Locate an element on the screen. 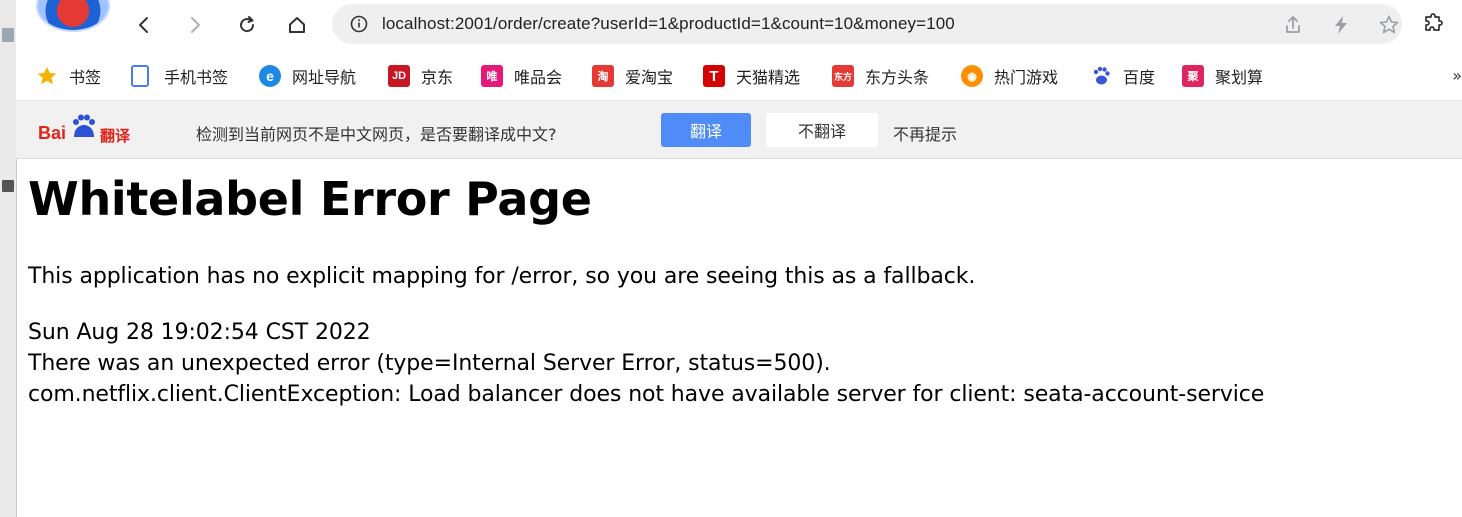 Image resolution: width=1462 pixels, height=517 pixels. bookmark-item-games: ◉ 热门游戏 is located at coordinates (1009, 76).